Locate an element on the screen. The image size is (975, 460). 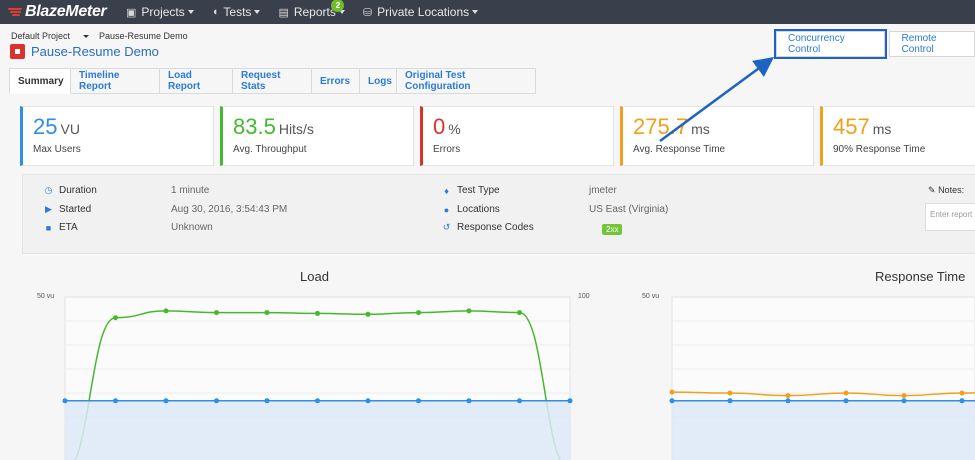
annotation-overlay is located at coordinates (717, 100).